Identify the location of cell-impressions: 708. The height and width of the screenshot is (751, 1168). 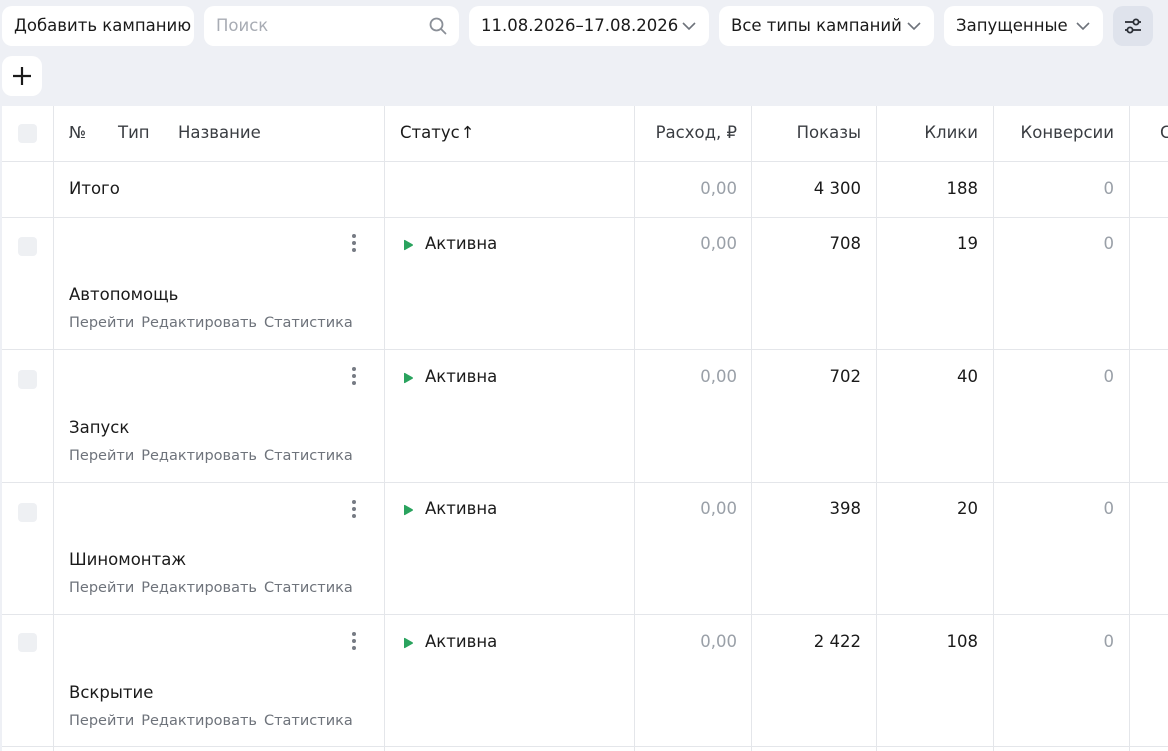
(845, 243).